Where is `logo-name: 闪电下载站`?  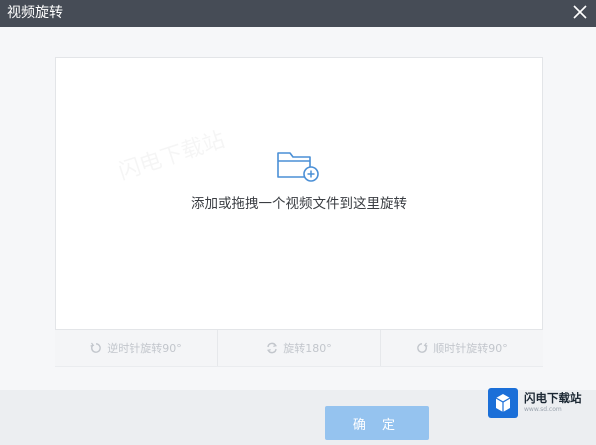
logo-name: 闪电下载站 is located at coordinates (553, 398).